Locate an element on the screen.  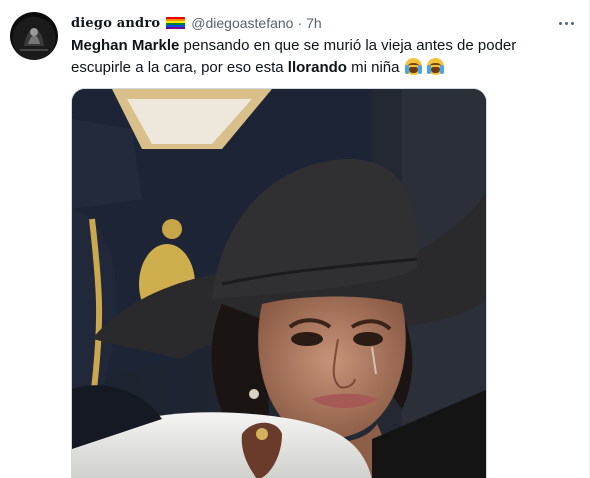
avatar is located at coordinates (34, 36).